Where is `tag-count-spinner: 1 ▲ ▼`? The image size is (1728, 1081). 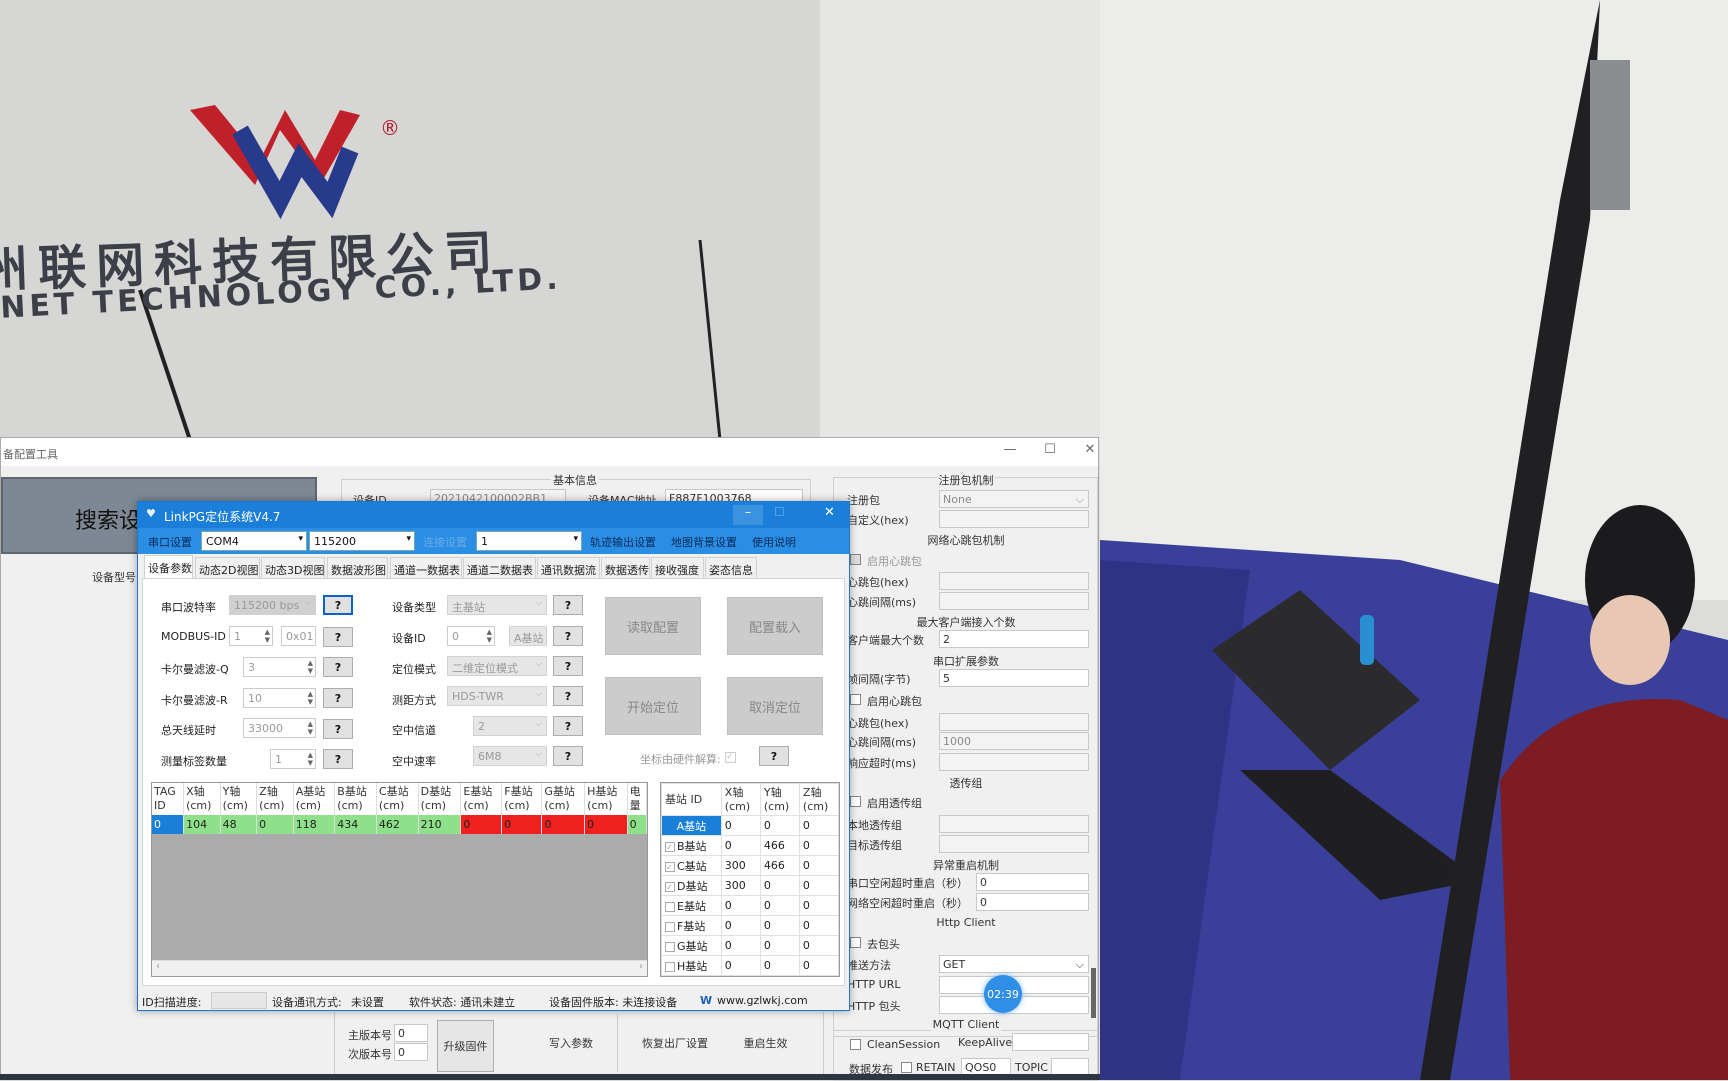 tag-count-spinner: 1 ▲ ▼ is located at coordinates (293, 759).